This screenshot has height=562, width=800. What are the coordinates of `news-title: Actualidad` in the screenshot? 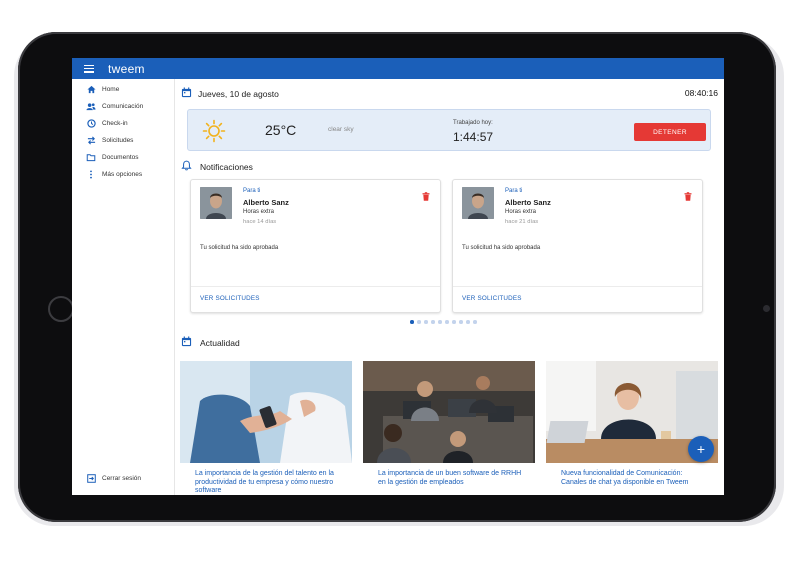 It's located at (220, 343).